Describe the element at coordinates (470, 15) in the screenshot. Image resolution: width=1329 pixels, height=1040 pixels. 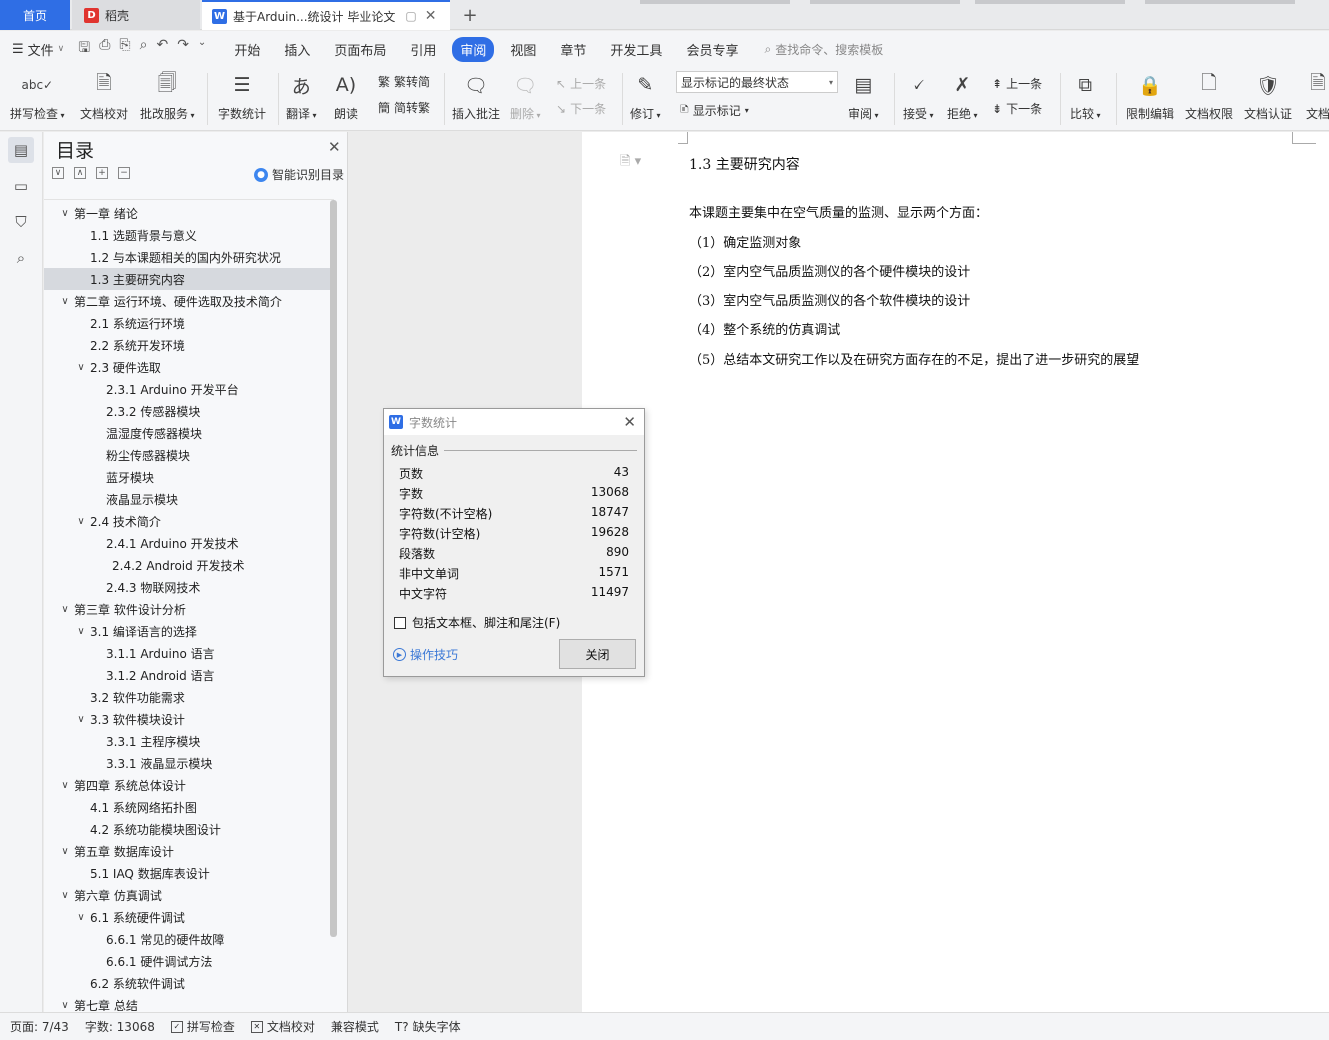
I see `new-tab-button: +` at that location.